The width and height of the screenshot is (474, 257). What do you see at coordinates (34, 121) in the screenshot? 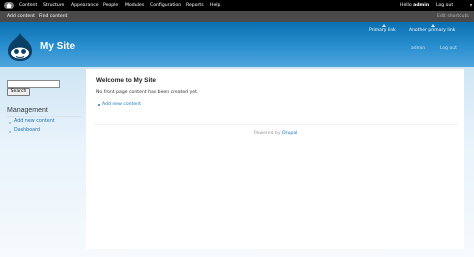
I see `sidebar-item-add-new-content: Add new content` at bounding box center [34, 121].